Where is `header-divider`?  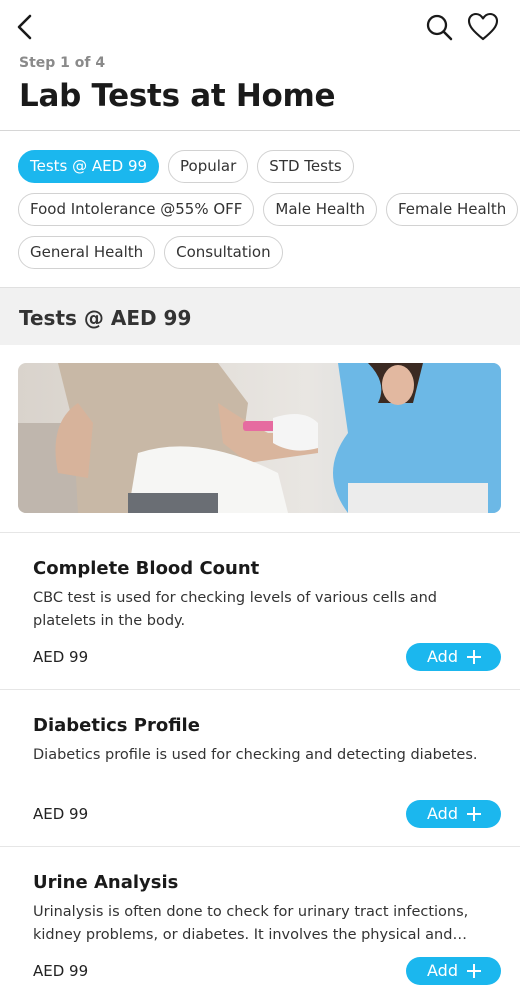 header-divider is located at coordinates (260, 130).